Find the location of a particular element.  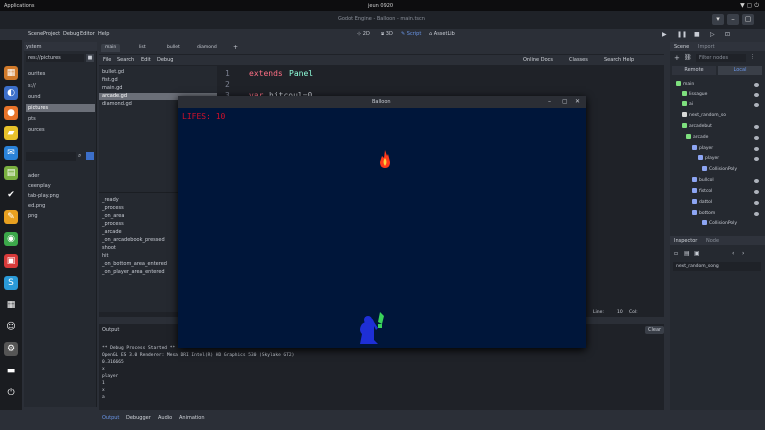

stop-button: ■ is located at coordinates (697, 34).